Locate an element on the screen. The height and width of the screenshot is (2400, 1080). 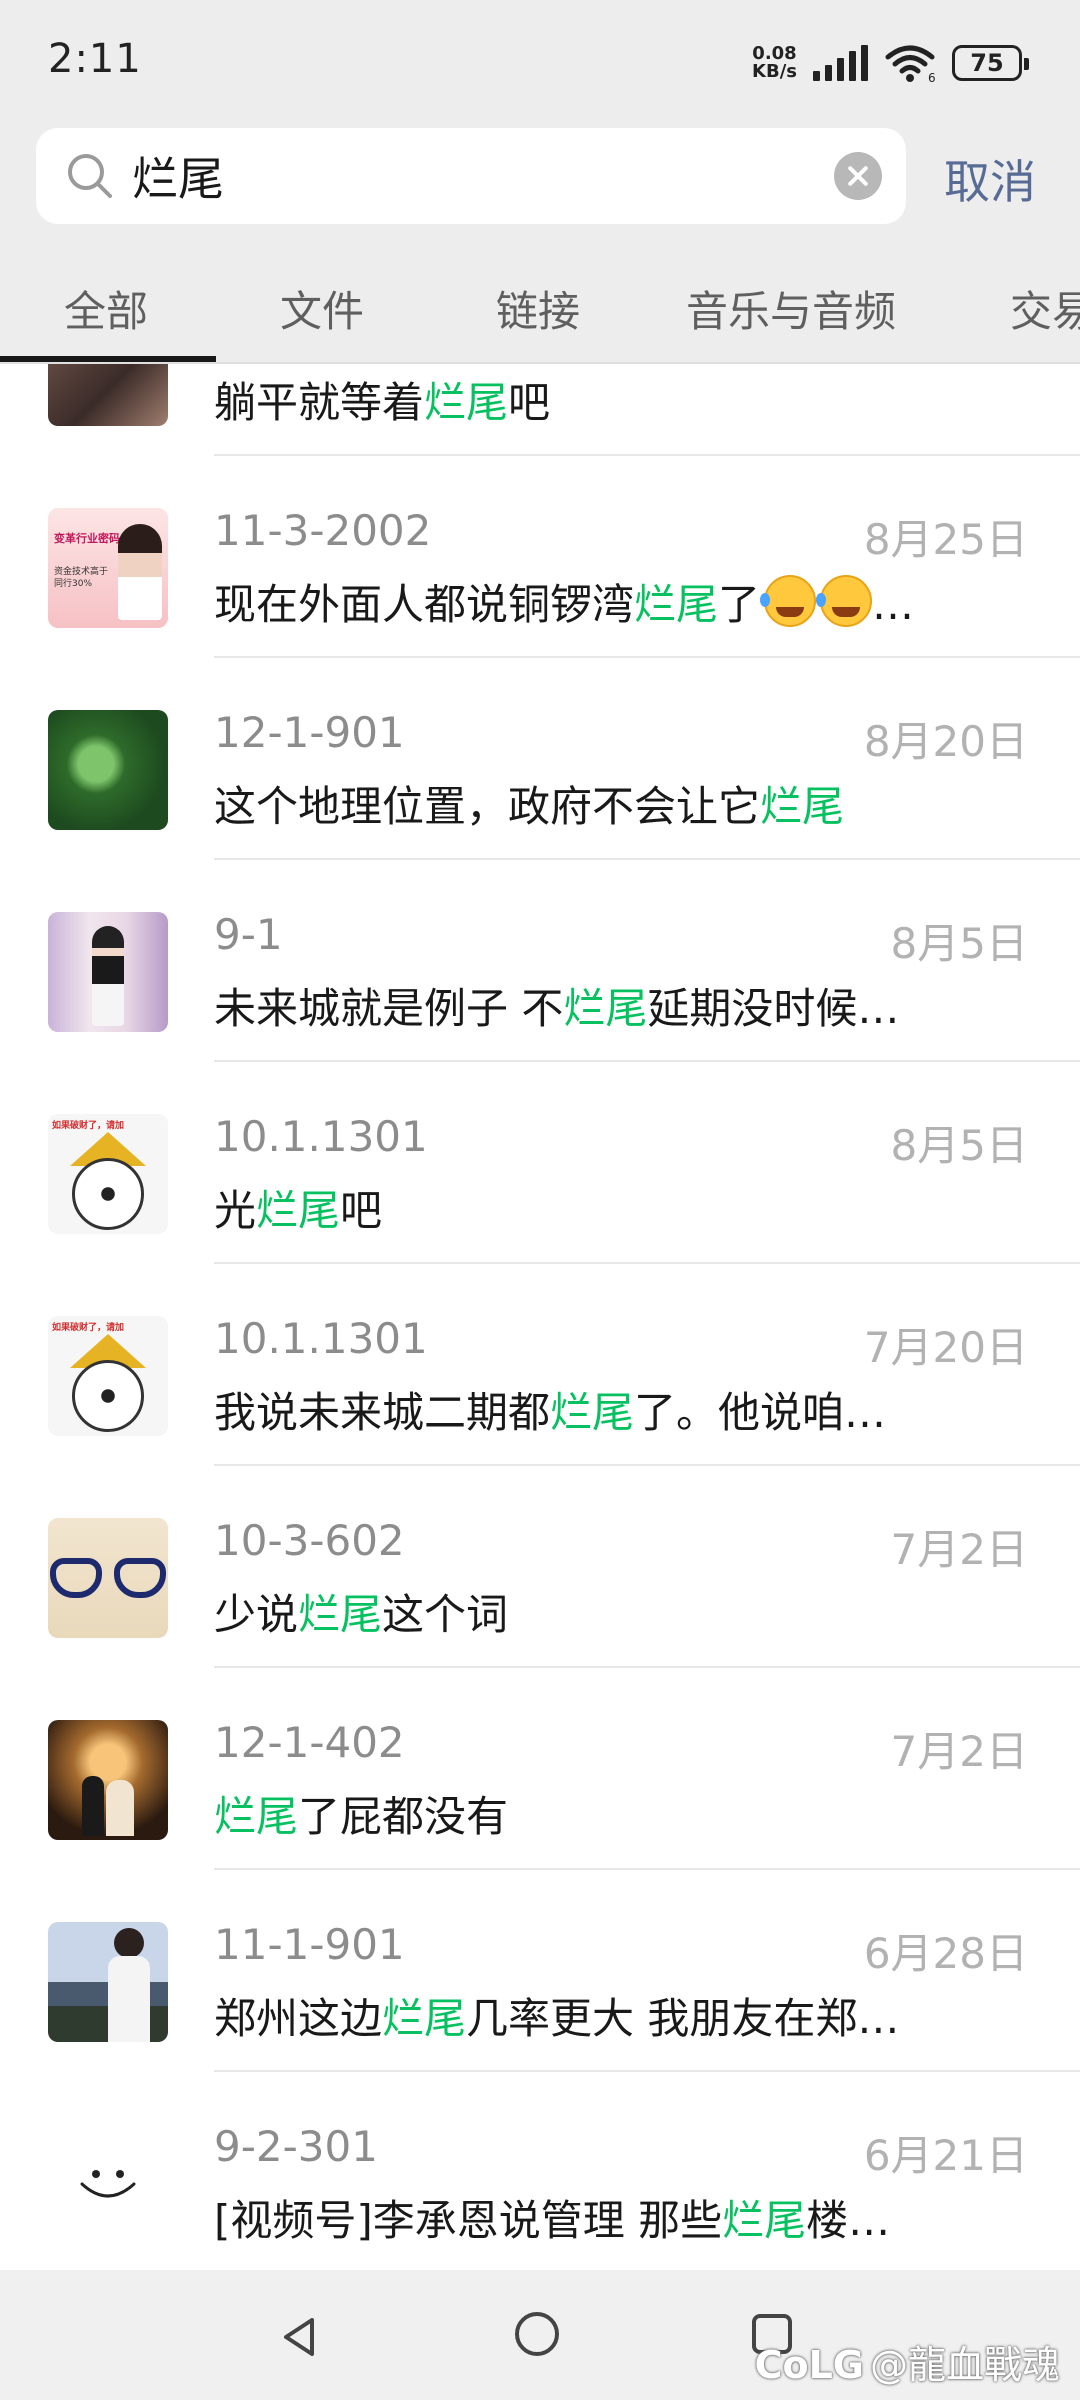
tab-transactions: 交易 is located at coordinates (1045, 308).